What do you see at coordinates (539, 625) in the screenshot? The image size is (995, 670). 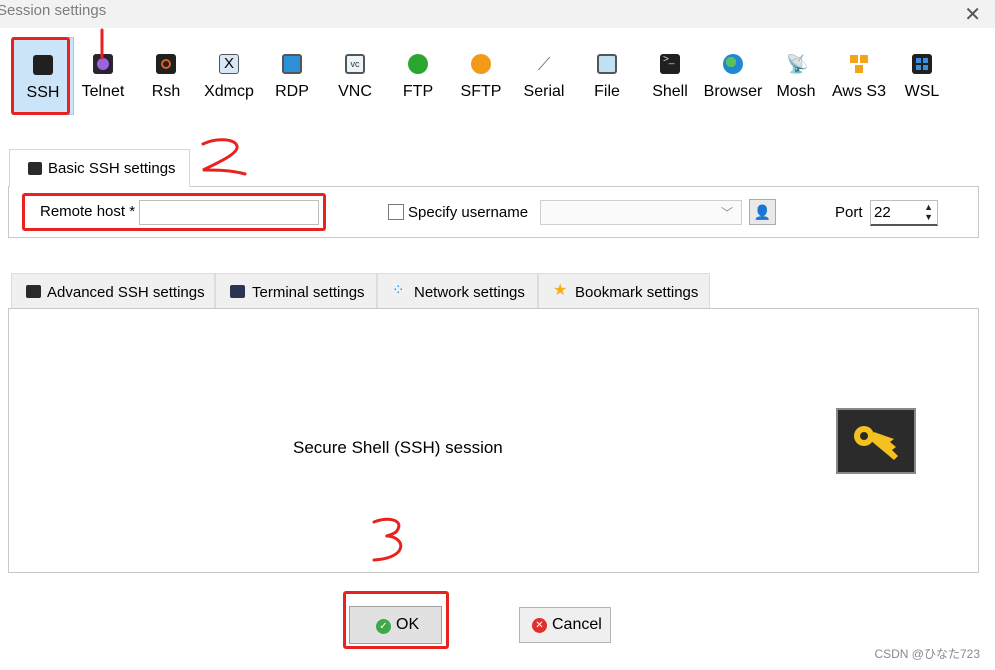 I see `cancel-icon: ✕` at bounding box center [539, 625].